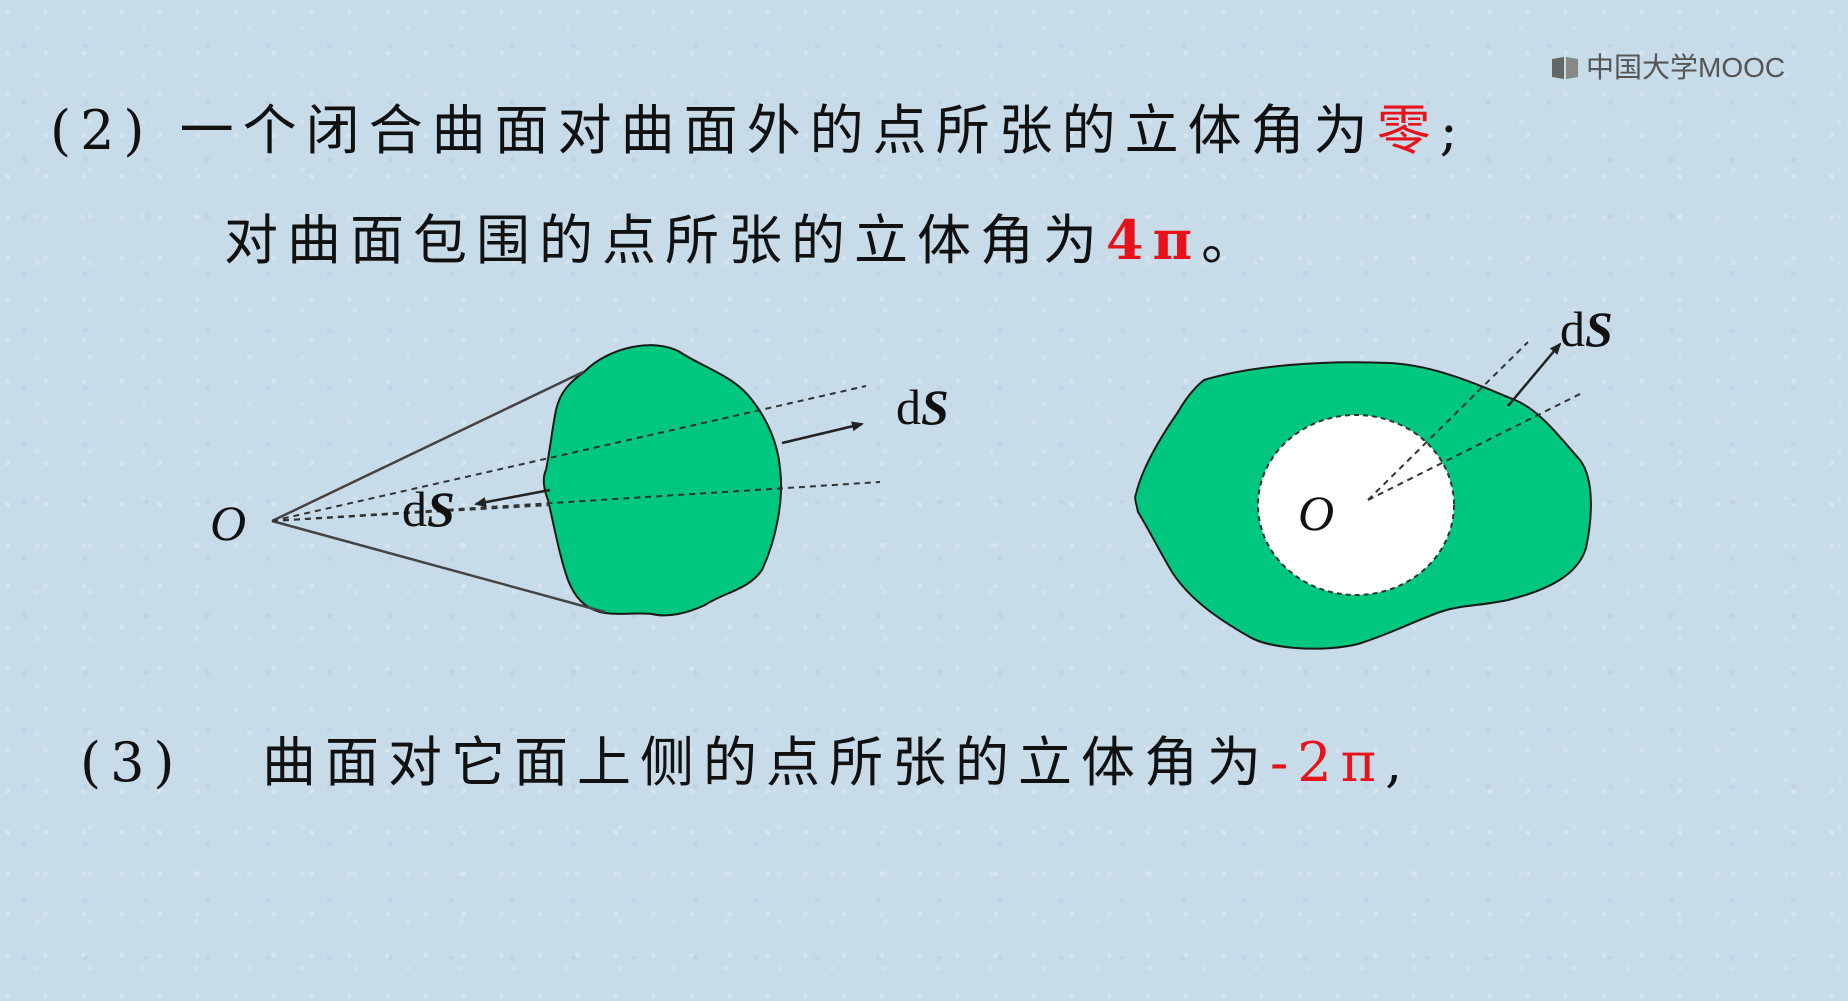 The image size is (1848, 1001). I want to click on left-figure, so click(576, 480).